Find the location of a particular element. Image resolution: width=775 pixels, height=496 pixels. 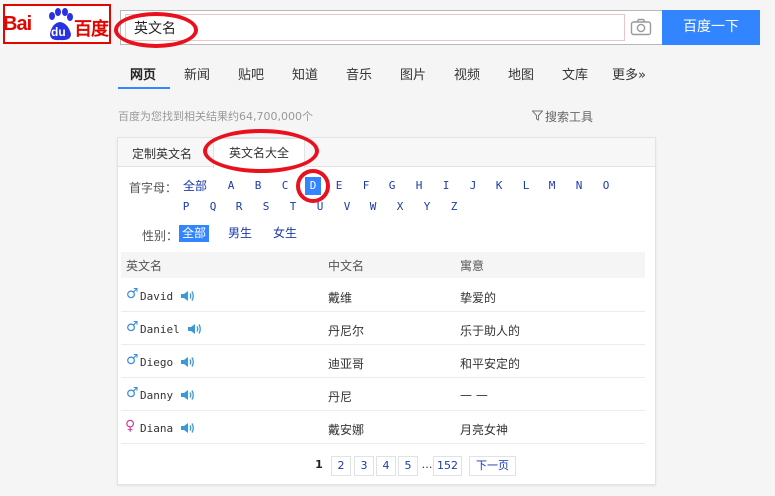

tab-music: 音乐 is located at coordinates (359, 73).